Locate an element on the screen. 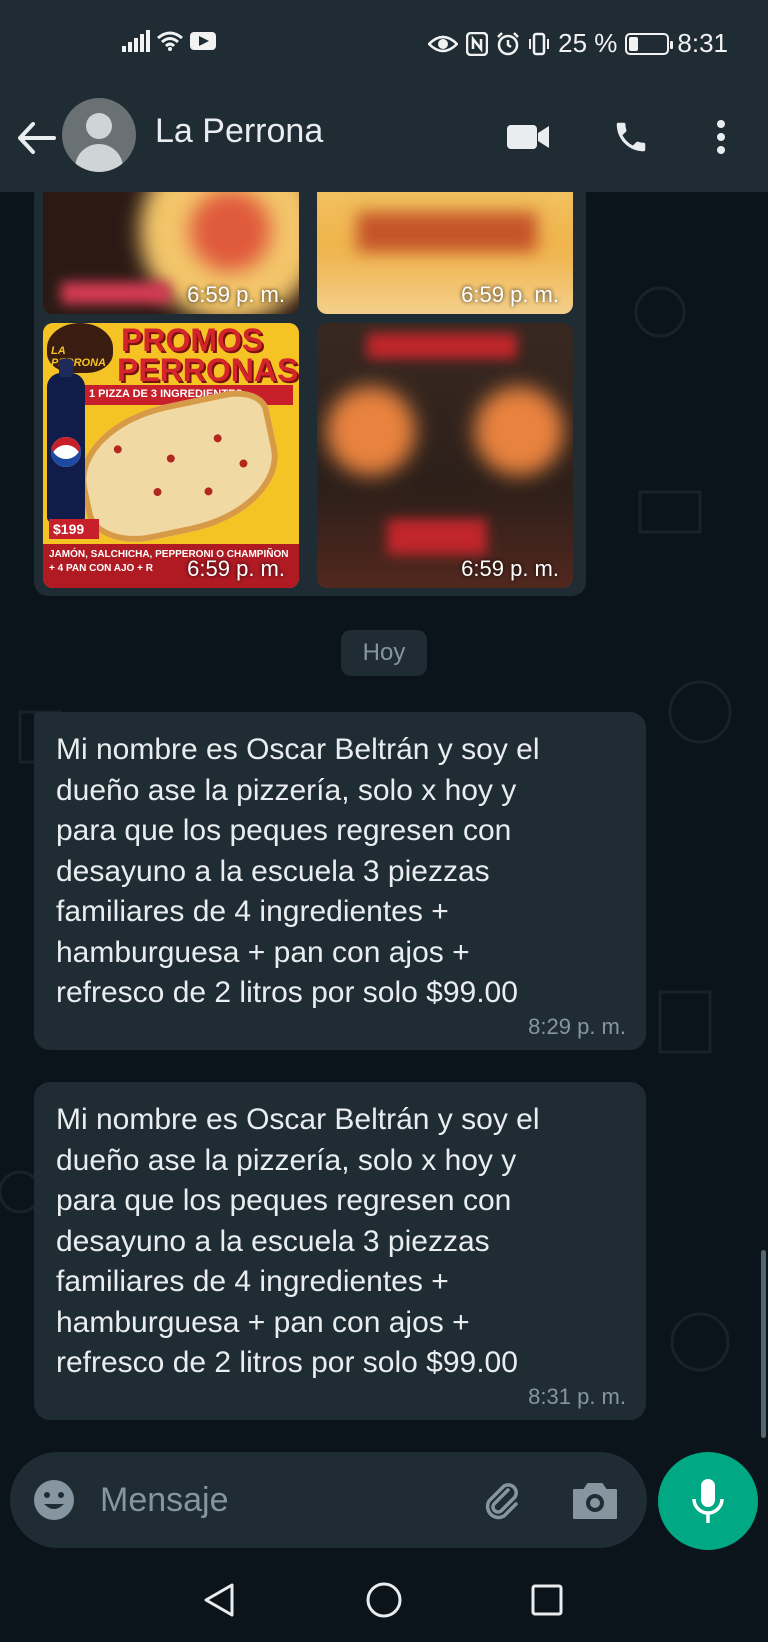 This screenshot has width=768, height=1642. signal-icon is located at coordinates (136, 41).